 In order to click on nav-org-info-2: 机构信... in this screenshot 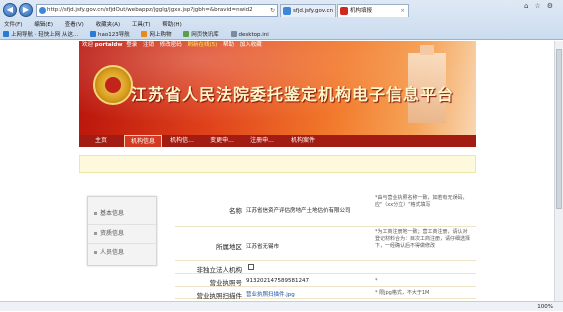, I will do `click(182, 141)`.